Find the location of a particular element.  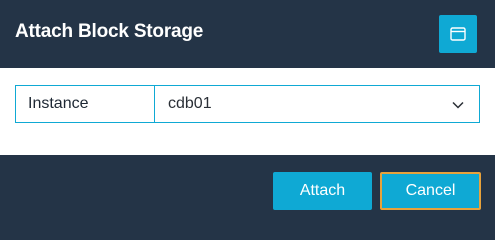

cancel-button: Cancel is located at coordinates (430, 191).